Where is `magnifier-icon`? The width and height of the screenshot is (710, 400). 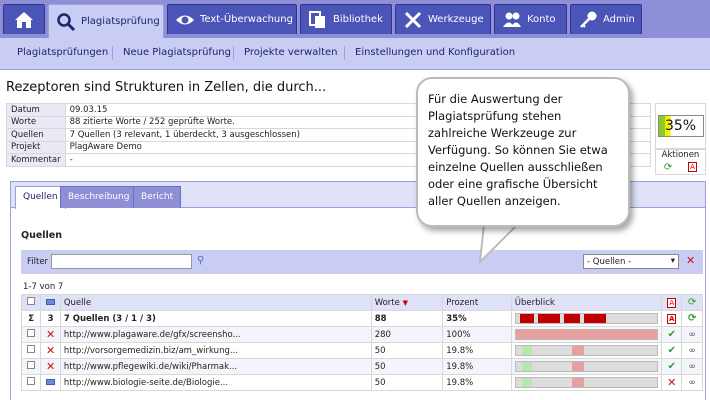 magnifier-icon is located at coordinates (66, 22).